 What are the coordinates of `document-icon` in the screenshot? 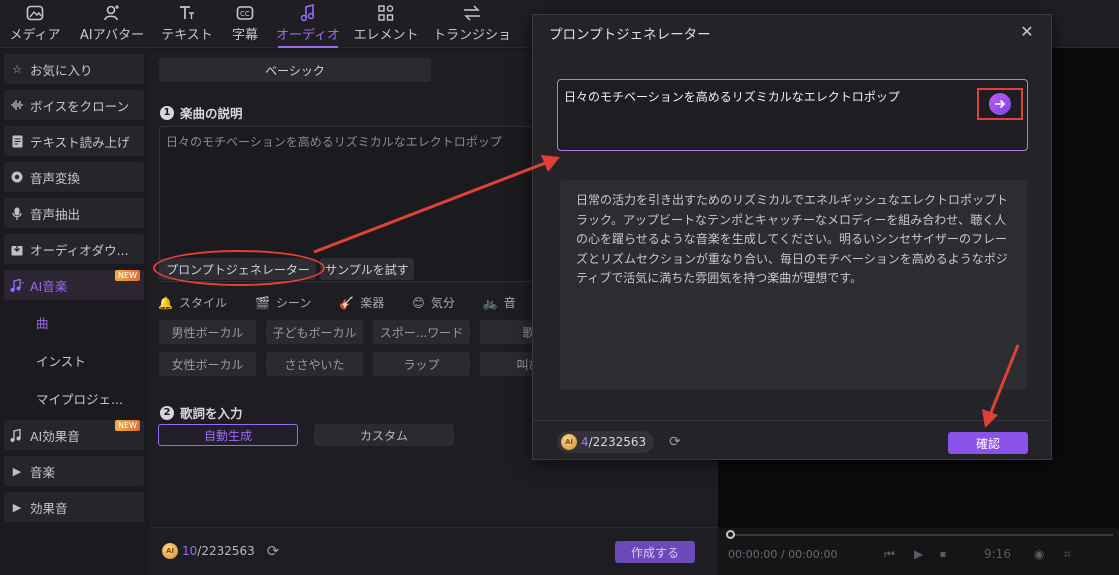 It's located at (17, 141).